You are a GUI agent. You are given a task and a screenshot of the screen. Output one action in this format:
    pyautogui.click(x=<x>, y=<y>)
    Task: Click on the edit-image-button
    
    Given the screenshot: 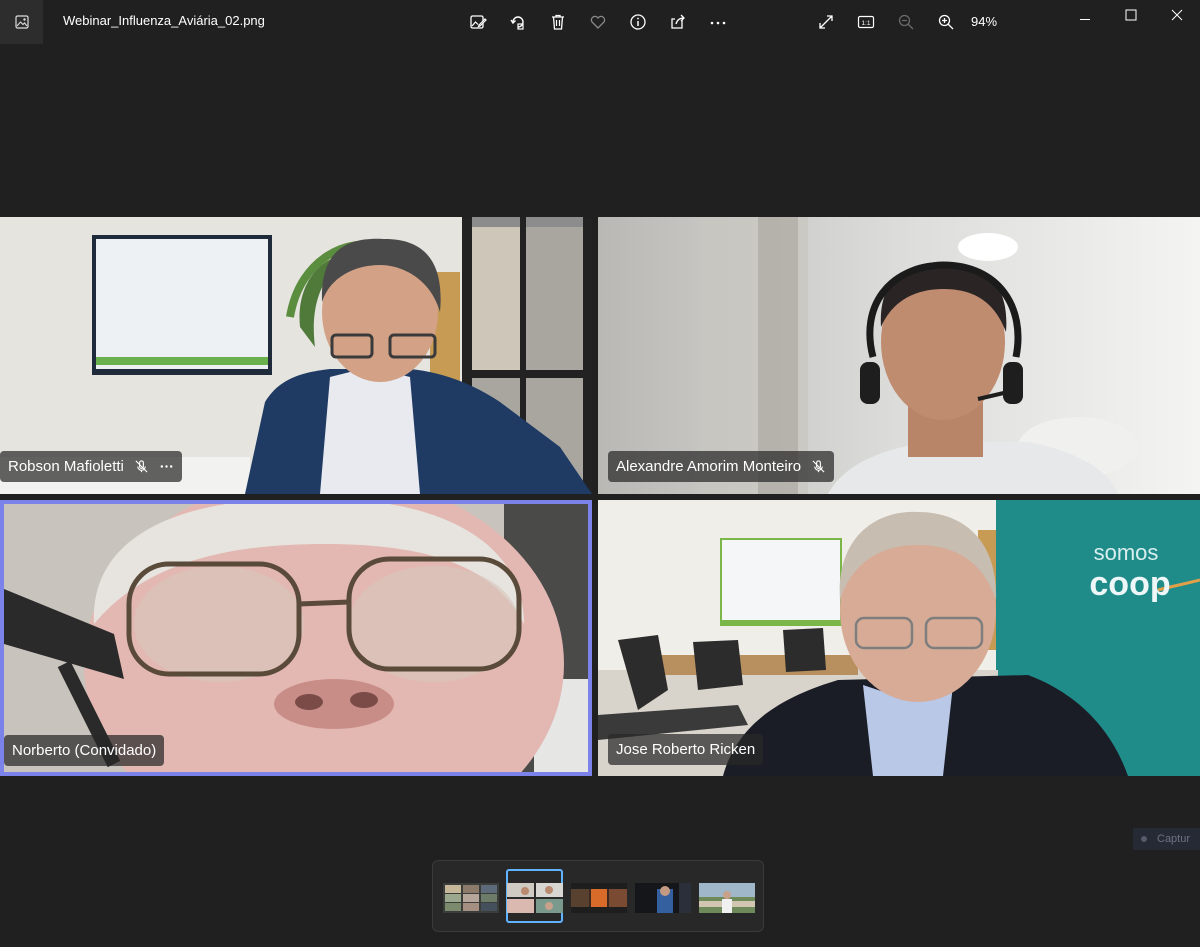 What is the action you would take?
    pyautogui.click(x=478, y=22)
    